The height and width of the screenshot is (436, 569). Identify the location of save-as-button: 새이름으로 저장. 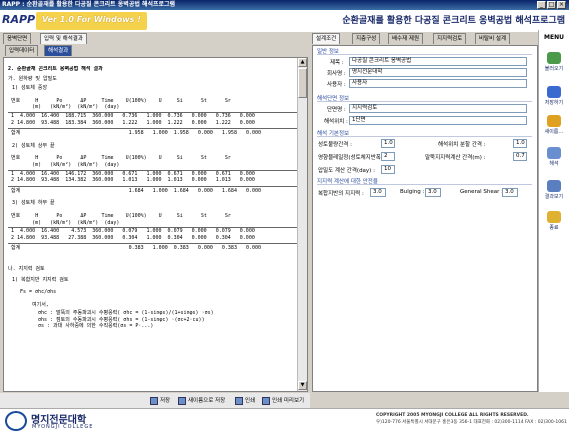
(201, 401).